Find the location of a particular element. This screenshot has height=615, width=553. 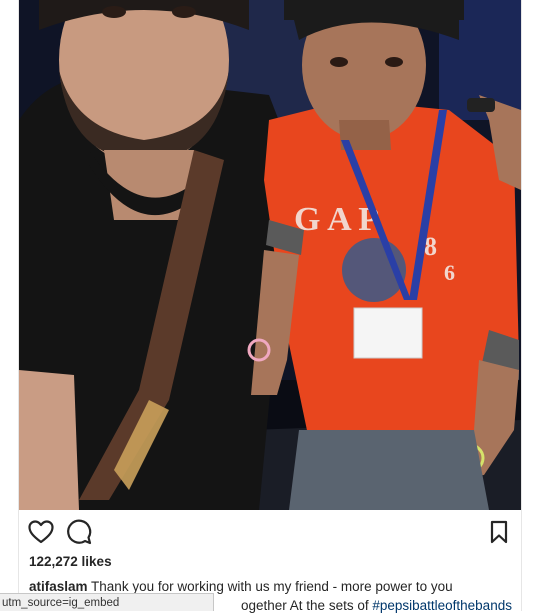

post-actions-bar is located at coordinates (270, 533).